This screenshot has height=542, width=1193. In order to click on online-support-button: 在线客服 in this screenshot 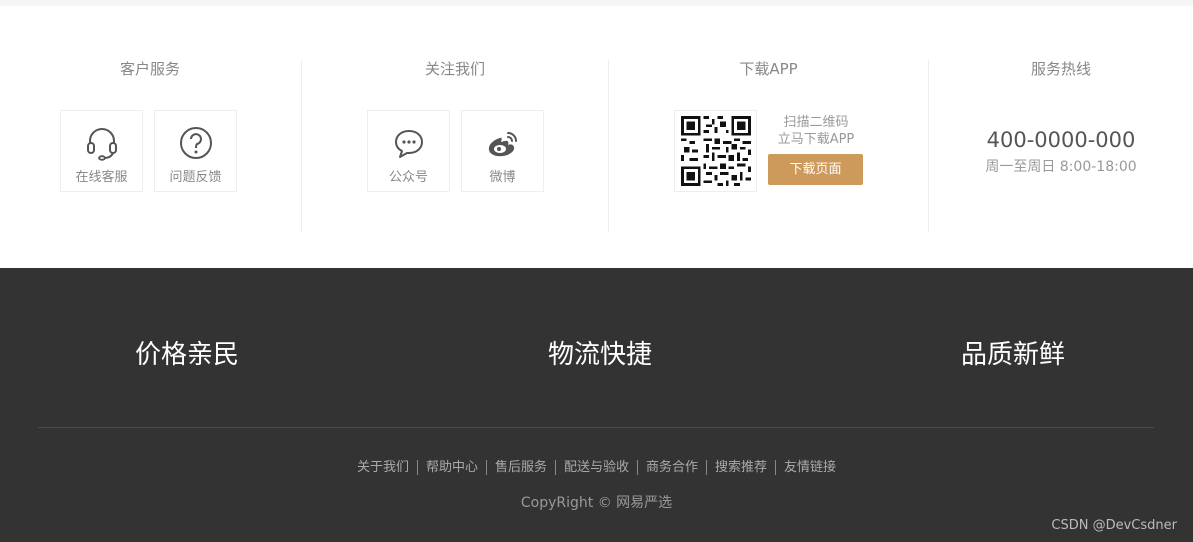, I will do `click(101, 151)`.